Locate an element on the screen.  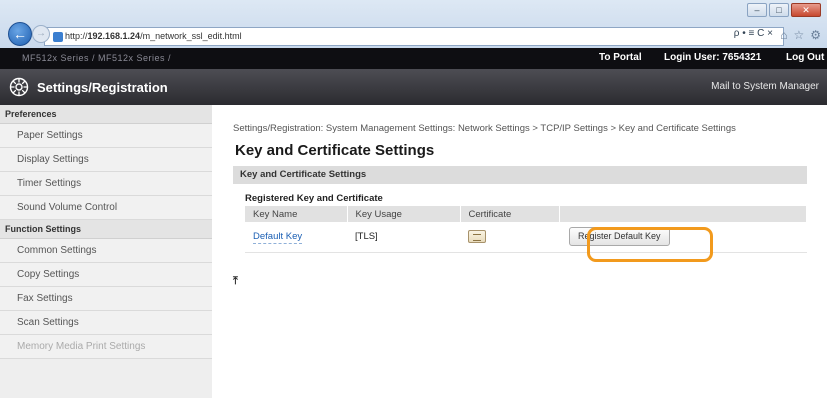
sidebar-item-fax-settings: Fax Settings is located at coordinates (106, 299).